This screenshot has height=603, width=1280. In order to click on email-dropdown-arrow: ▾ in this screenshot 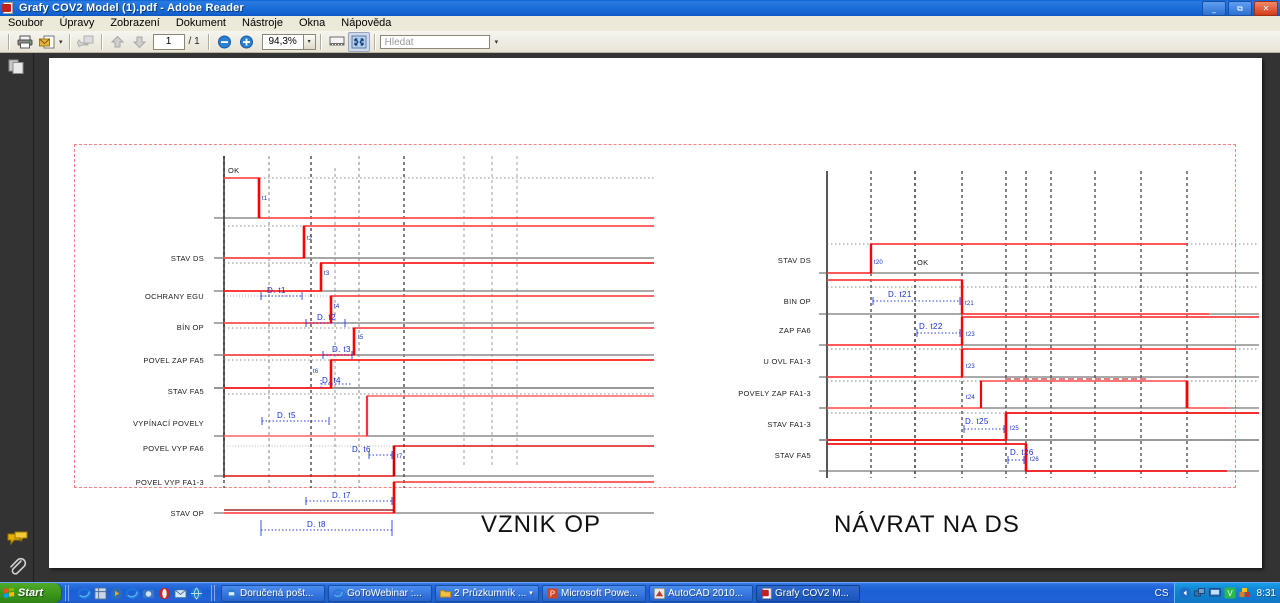, I will do `click(61, 42)`.